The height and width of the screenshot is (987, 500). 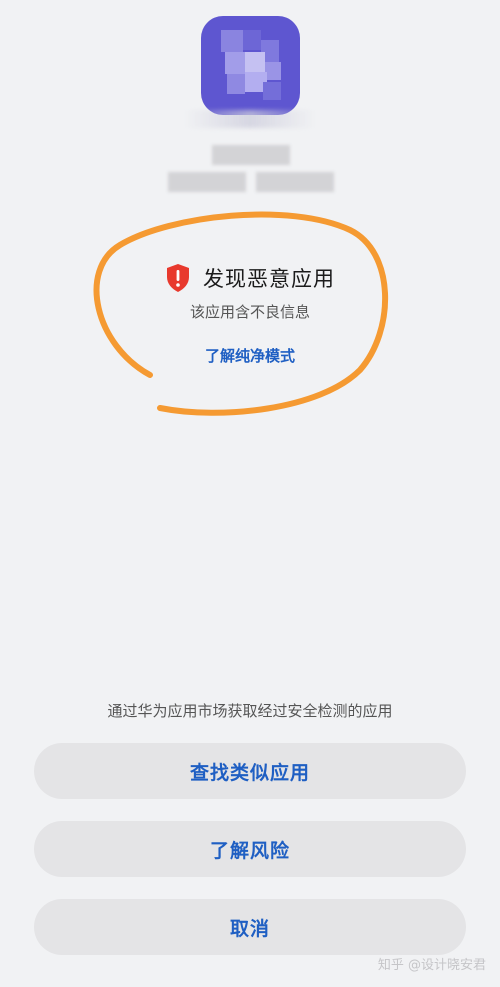 What do you see at coordinates (250, 927) in the screenshot?
I see `cancel-button: 取消` at bounding box center [250, 927].